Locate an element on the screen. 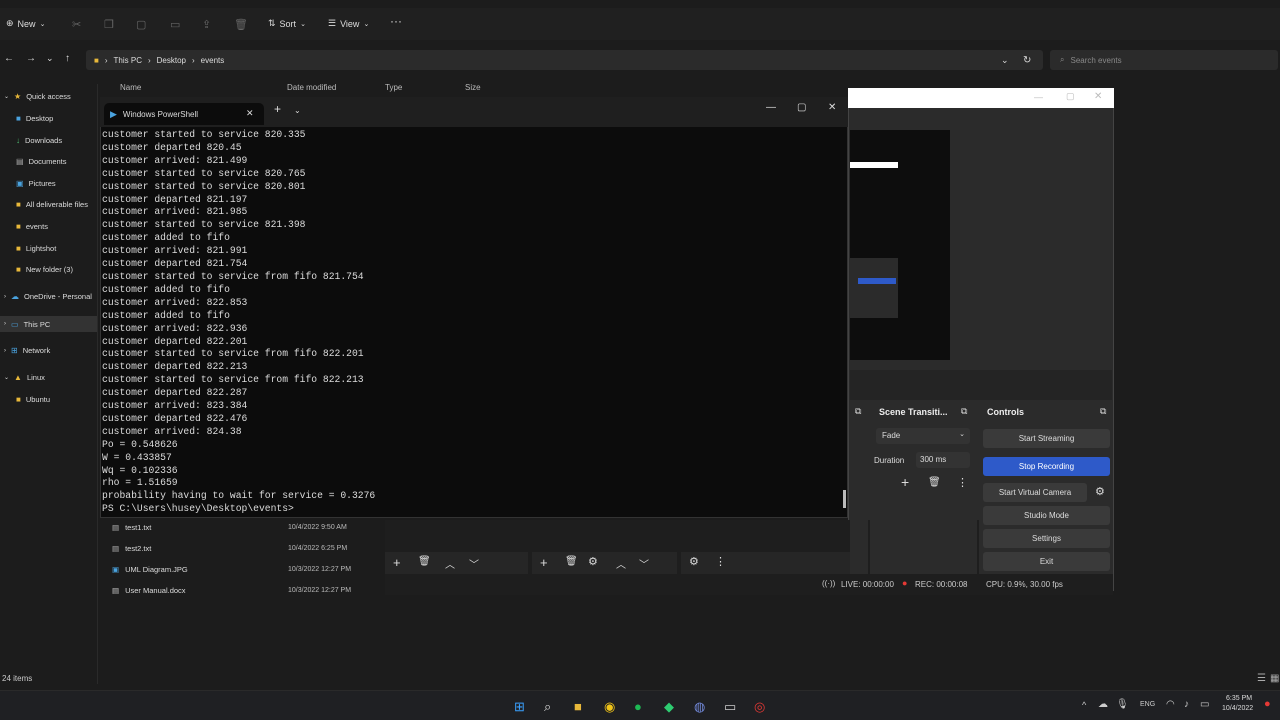  obs-icon: ◎ is located at coordinates (759, 707).